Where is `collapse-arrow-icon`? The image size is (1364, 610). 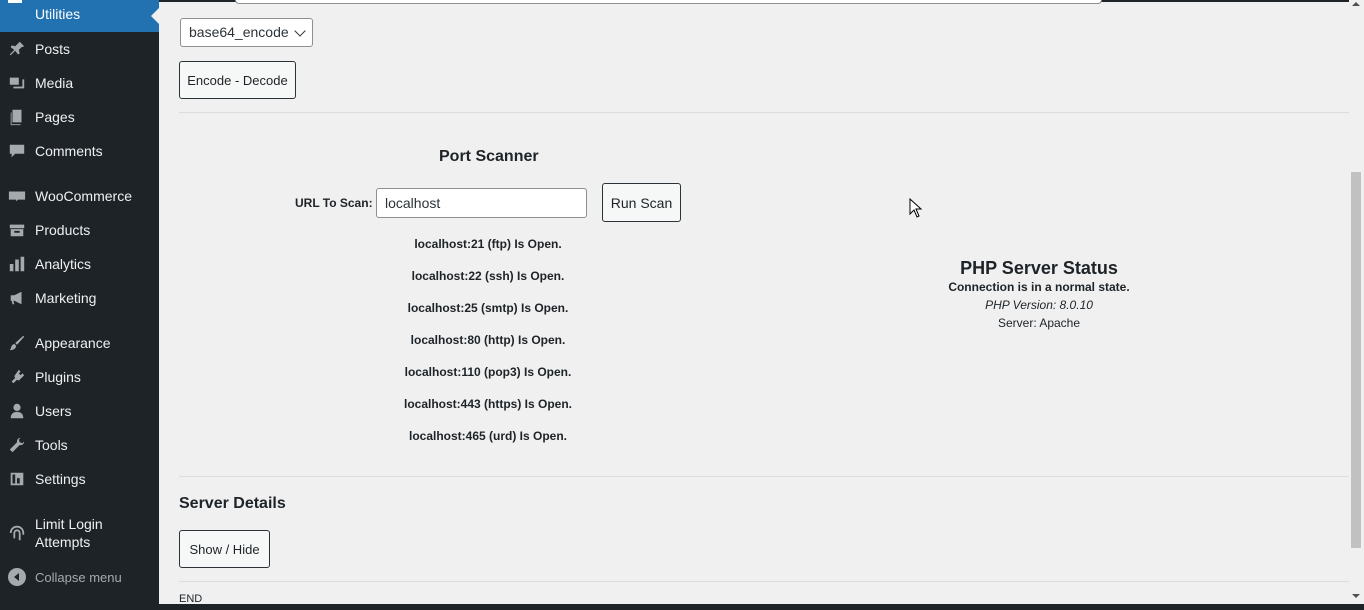 collapse-arrow-icon is located at coordinates (17, 577).